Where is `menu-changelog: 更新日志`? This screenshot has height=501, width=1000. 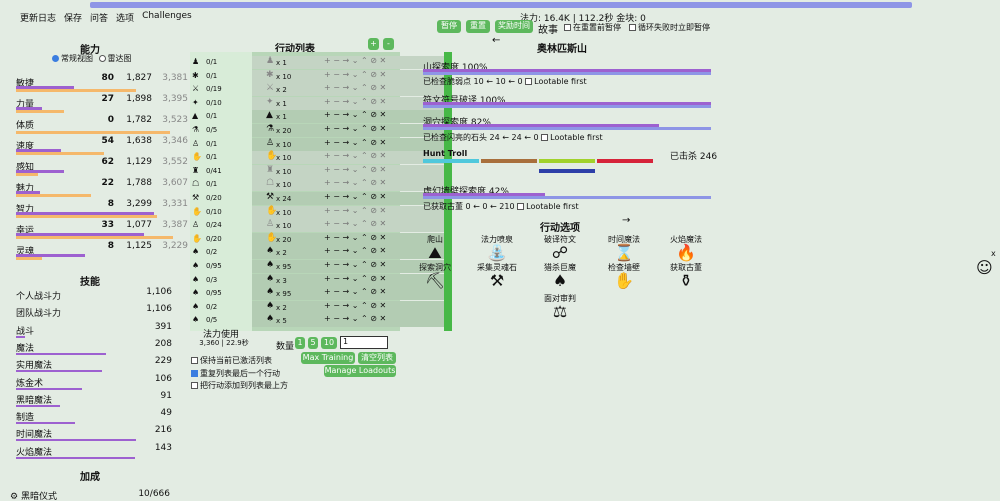 menu-changelog: 更新日志 is located at coordinates (38, 17).